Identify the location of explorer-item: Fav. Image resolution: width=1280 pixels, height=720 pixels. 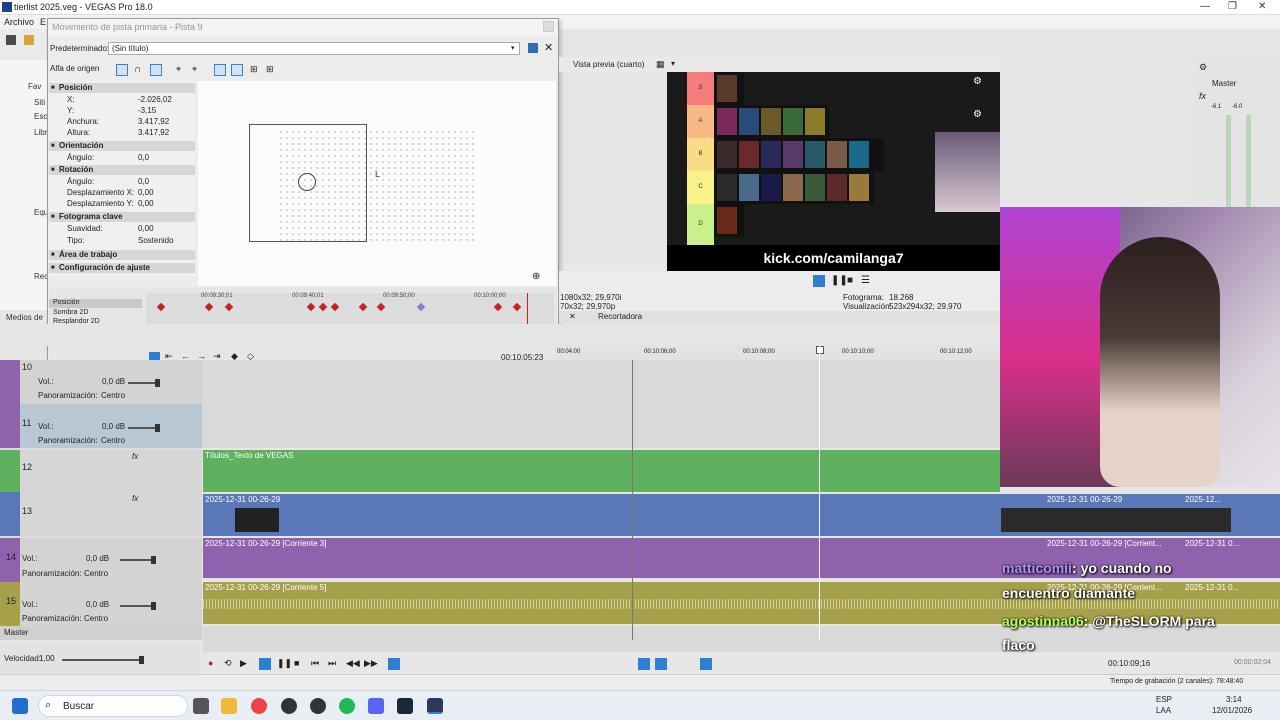
(34, 86).